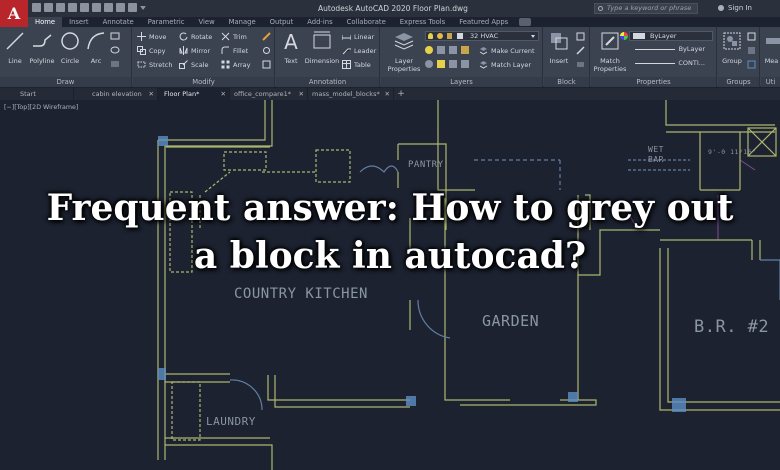  What do you see at coordinates (465, 50) in the screenshot?
I see `layer-lock-icon` at bounding box center [465, 50].